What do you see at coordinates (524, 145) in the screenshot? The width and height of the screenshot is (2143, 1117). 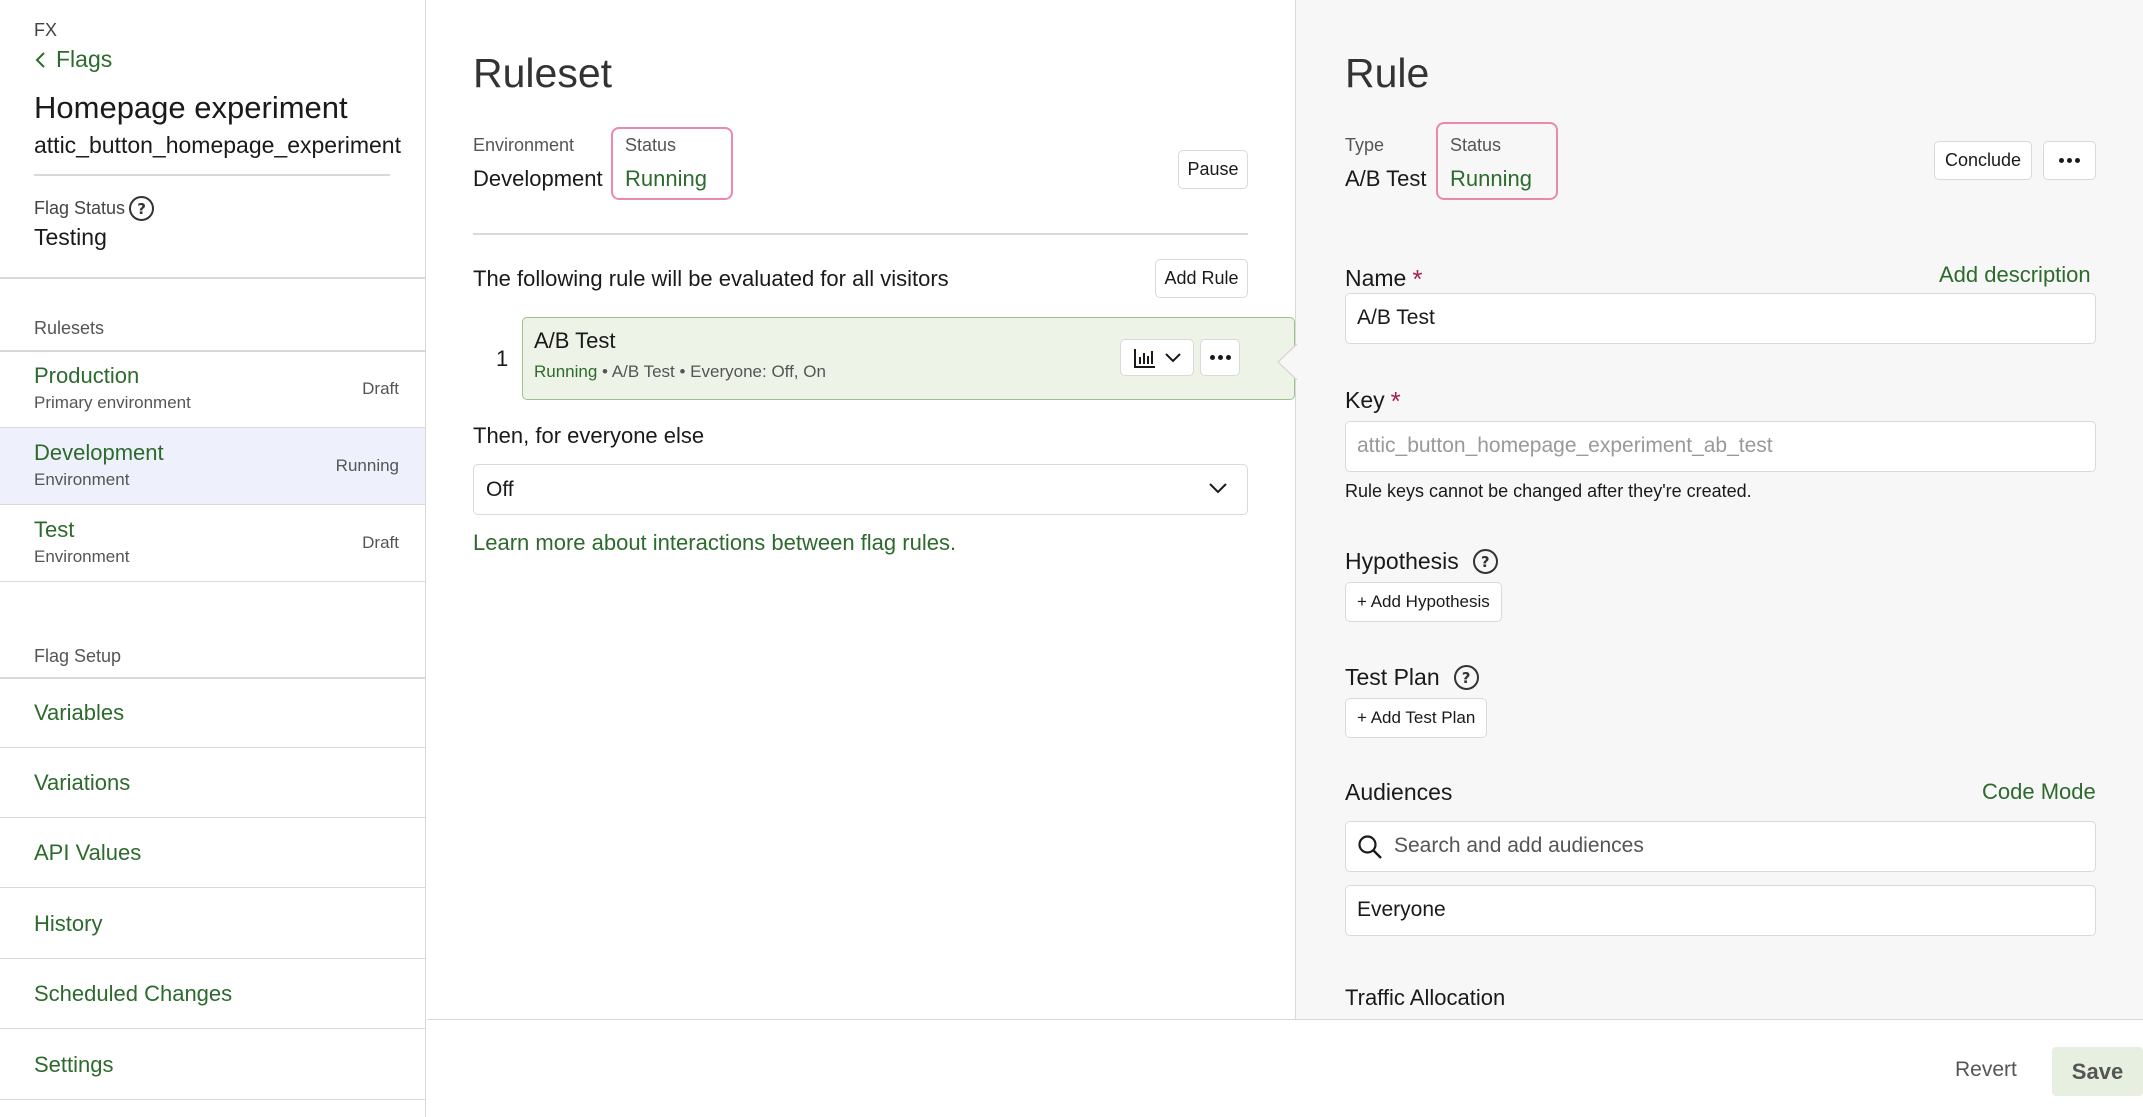 I see `environment-label: Environment` at bounding box center [524, 145].